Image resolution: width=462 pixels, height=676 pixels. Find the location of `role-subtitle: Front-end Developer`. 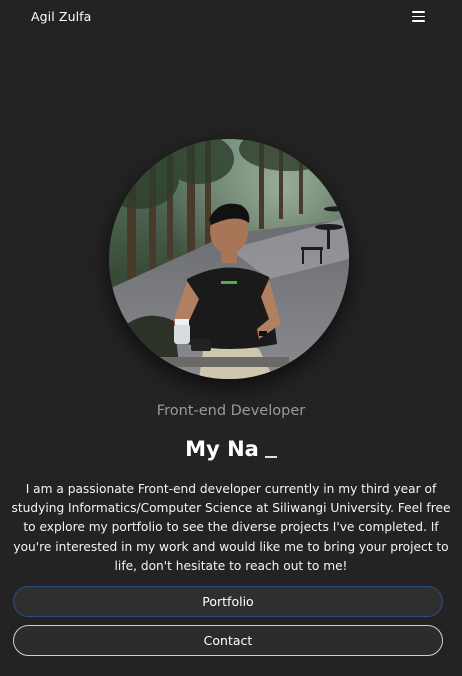

role-subtitle: Front-end Developer is located at coordinates (231, 411).